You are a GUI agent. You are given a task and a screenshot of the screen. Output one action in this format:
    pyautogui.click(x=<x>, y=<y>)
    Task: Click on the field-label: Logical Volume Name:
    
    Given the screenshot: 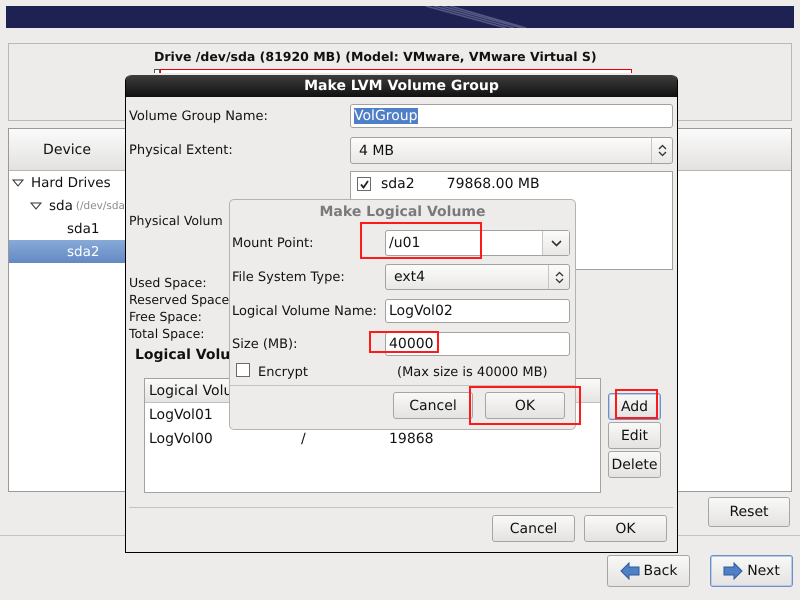 What is the action you would take?
    pyautogui.click(x=305, y=311)
    